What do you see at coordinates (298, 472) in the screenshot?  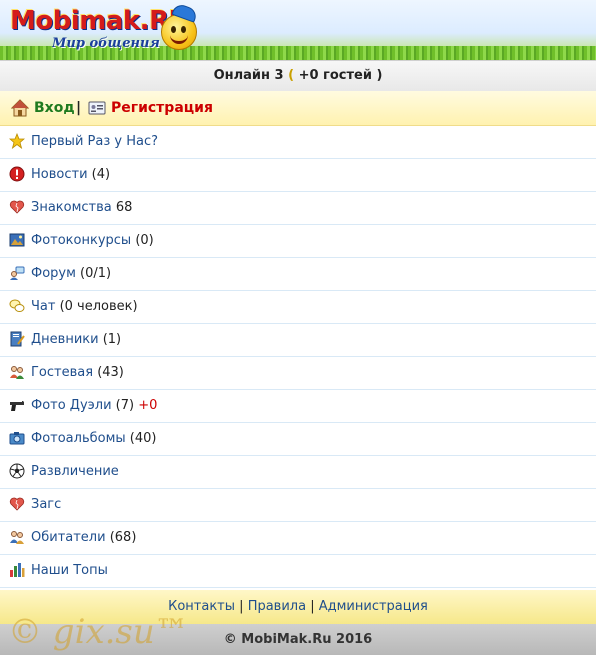 I see `menu-item-entertainment: Развличение` at bounding box center [298, 472].